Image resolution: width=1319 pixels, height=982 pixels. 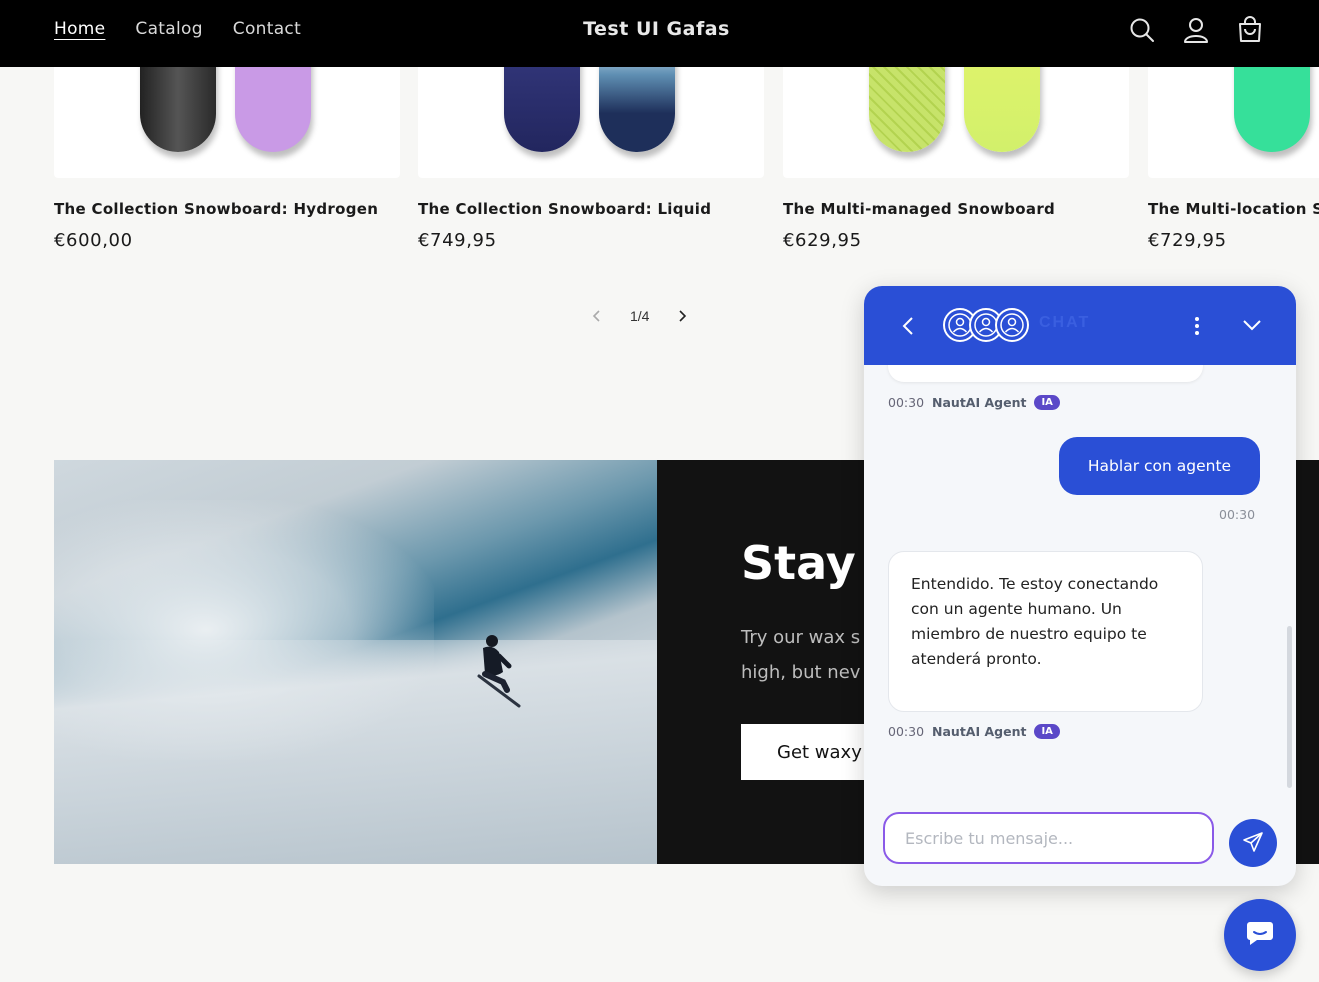 What do you see at coordinates (1142, 30) in the screenshot?
I see `search-icon` at bounding box center [1142, 30].